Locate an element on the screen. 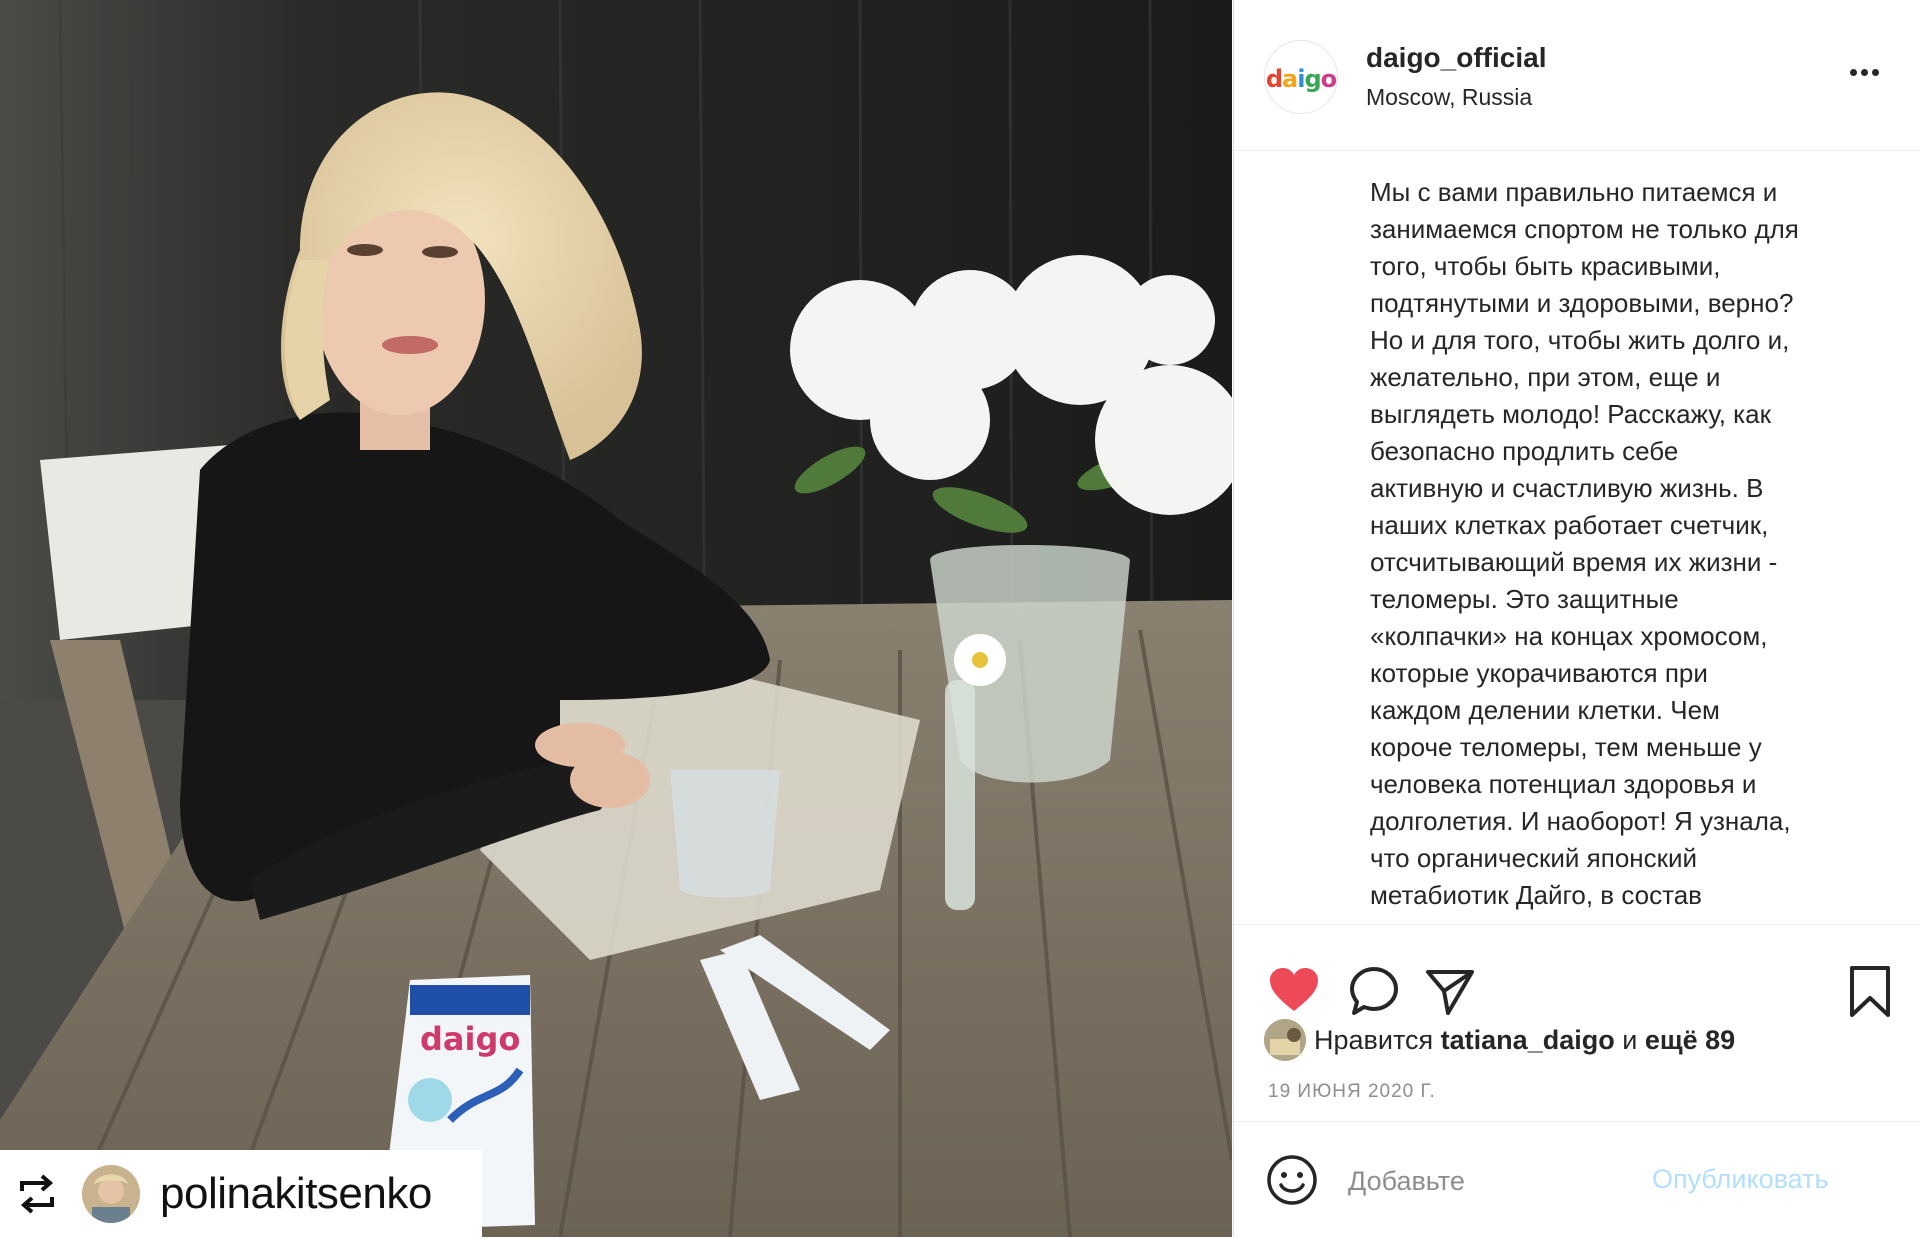  repost-arrows-icon is located at coordinates (37, 1193).